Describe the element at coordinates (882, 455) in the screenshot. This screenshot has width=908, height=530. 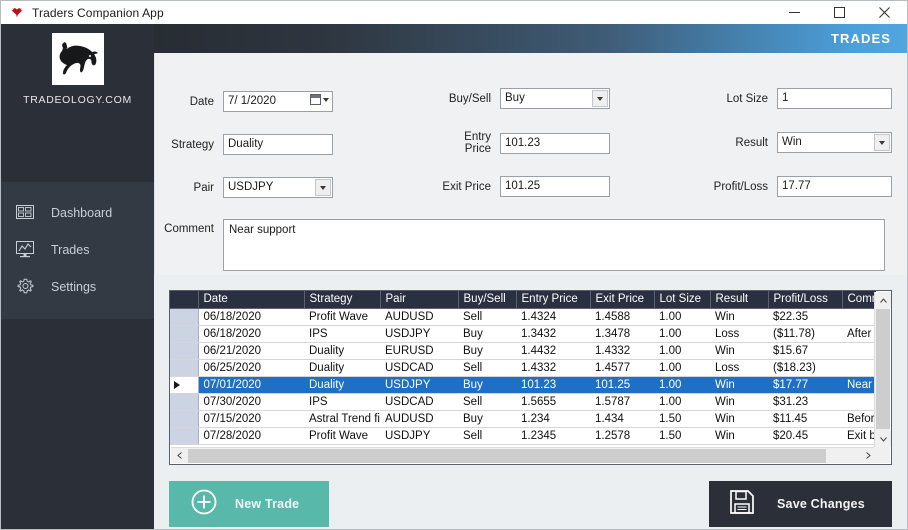
I see `grid-scroll-corner` at that location.